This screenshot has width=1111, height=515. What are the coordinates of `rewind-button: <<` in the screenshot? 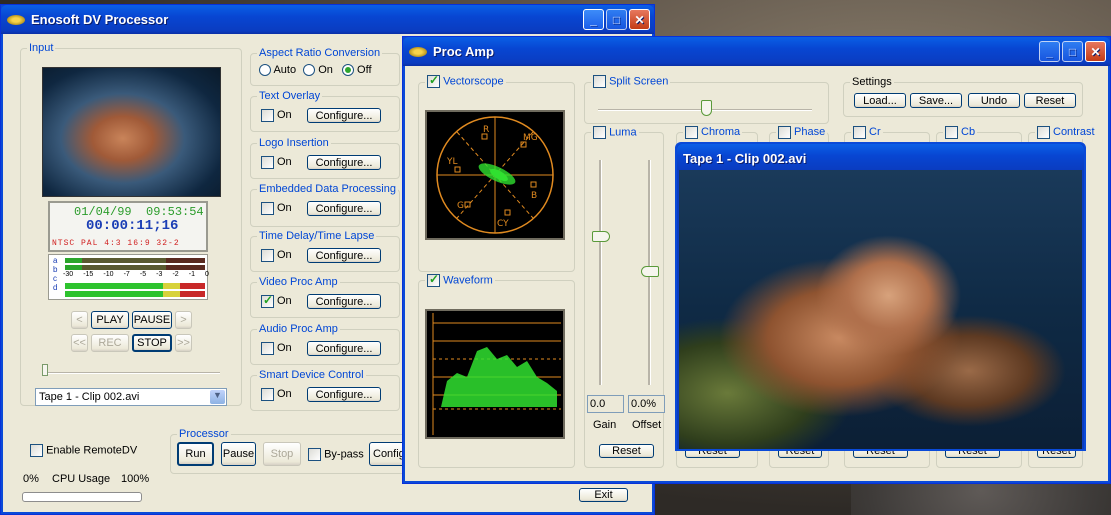 It's located at (79, 343).